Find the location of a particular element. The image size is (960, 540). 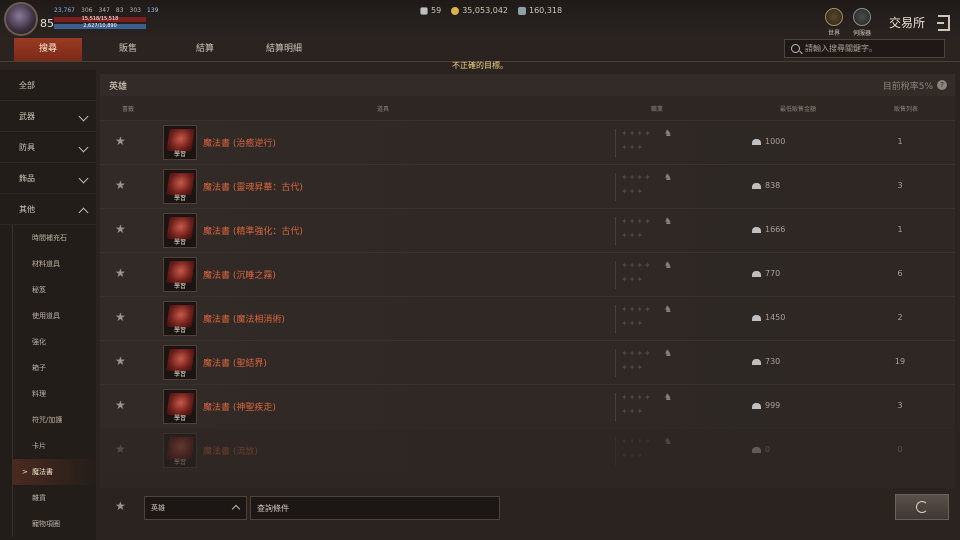

listing-count: 2 is located at coordinates (900, 317).